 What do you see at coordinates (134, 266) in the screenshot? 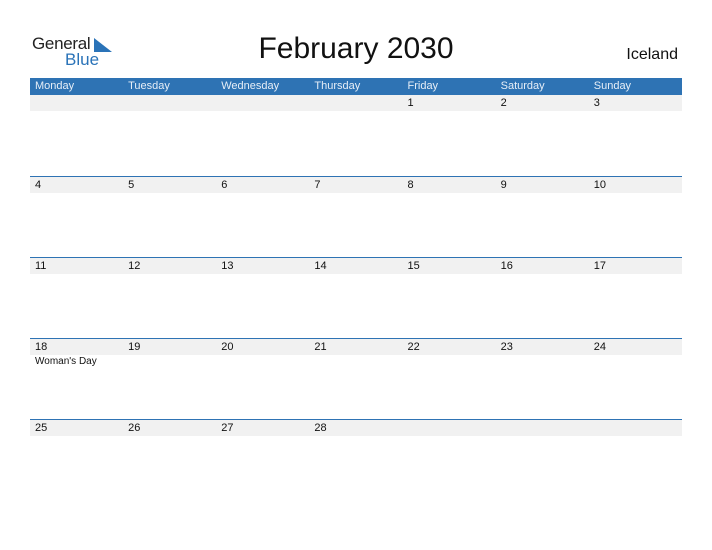
I see `day-number: 12` at bounding box center [134, 266].